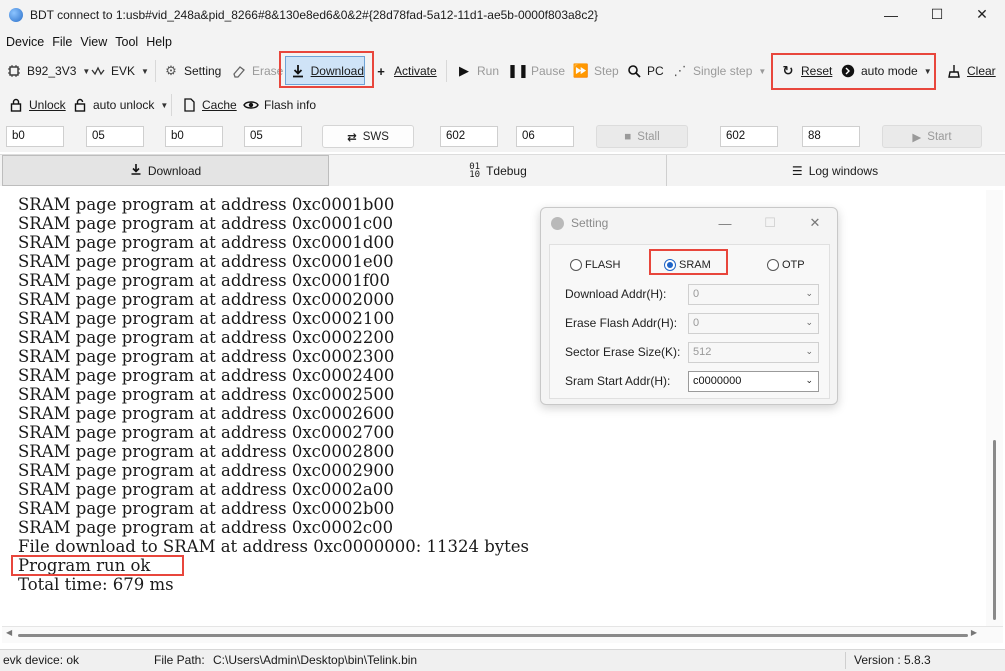  I want to click on pause-button: ❚❚ Pause, so click(536, 71).